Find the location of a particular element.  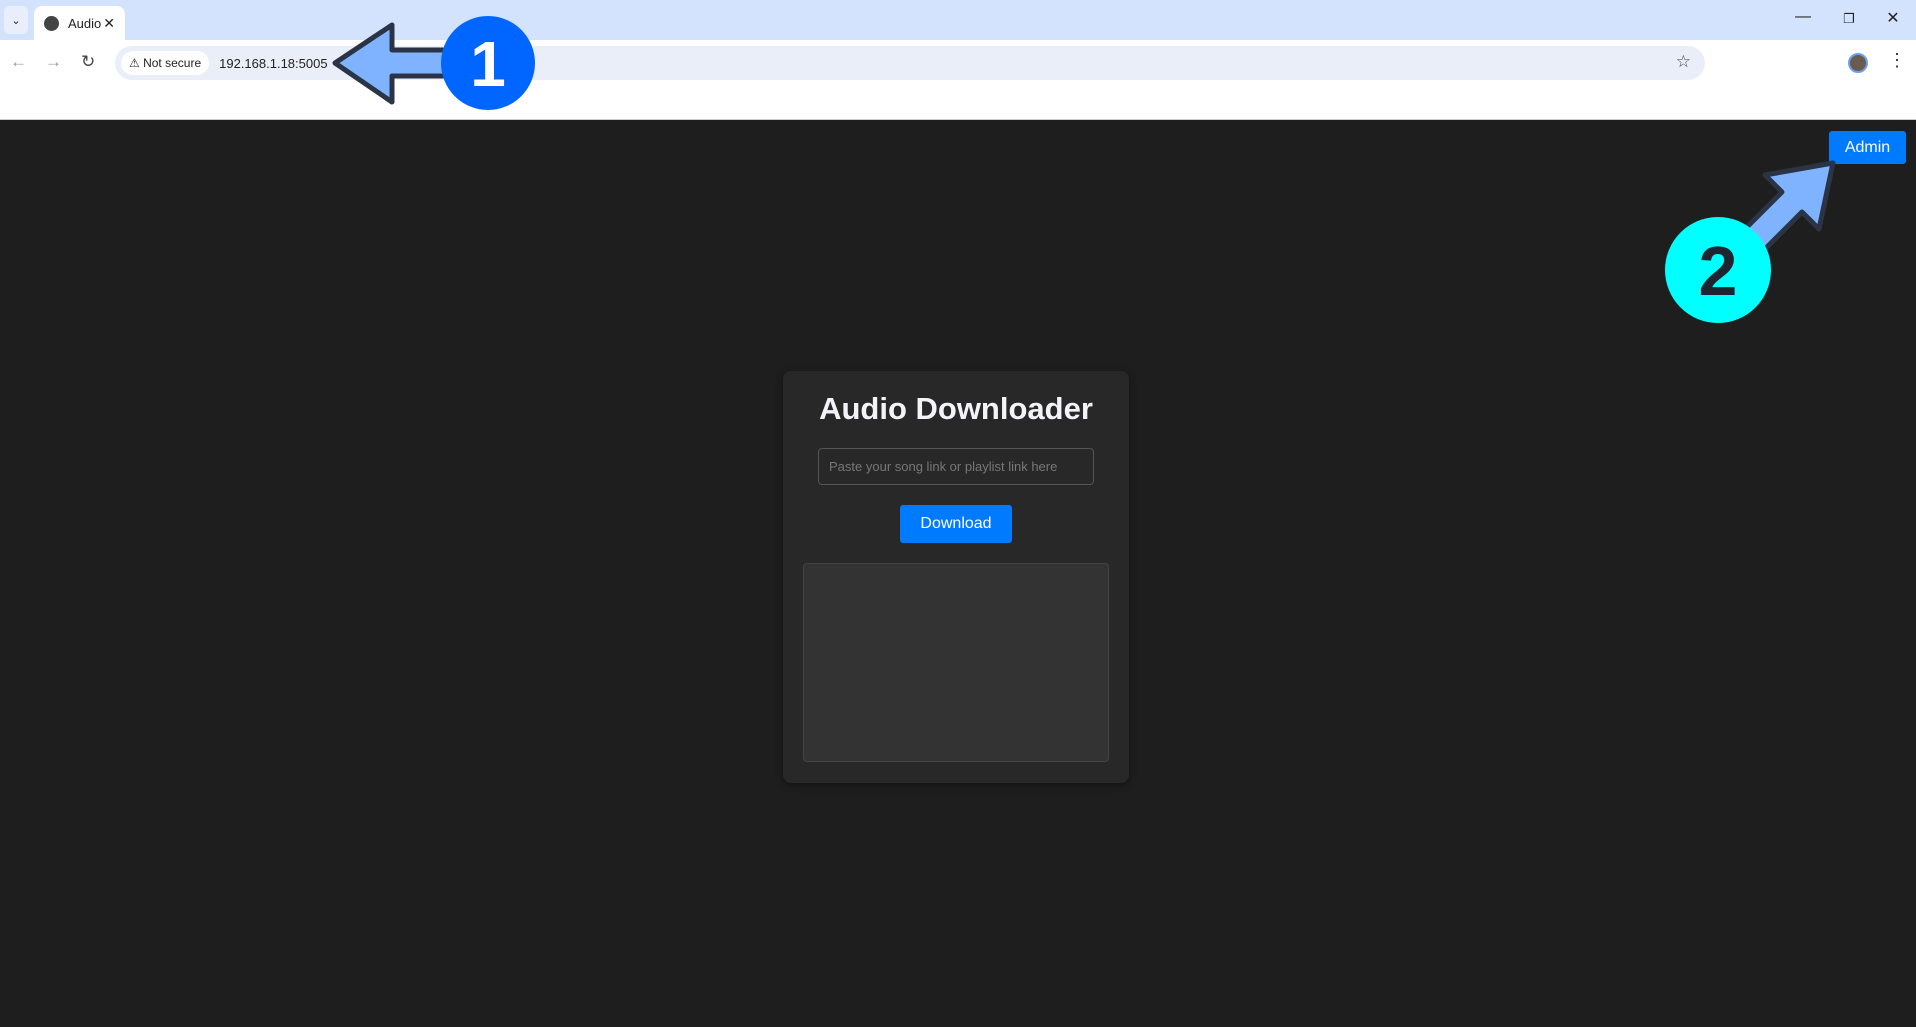

annotation-2-circle is located at coordinates (1718, 270).